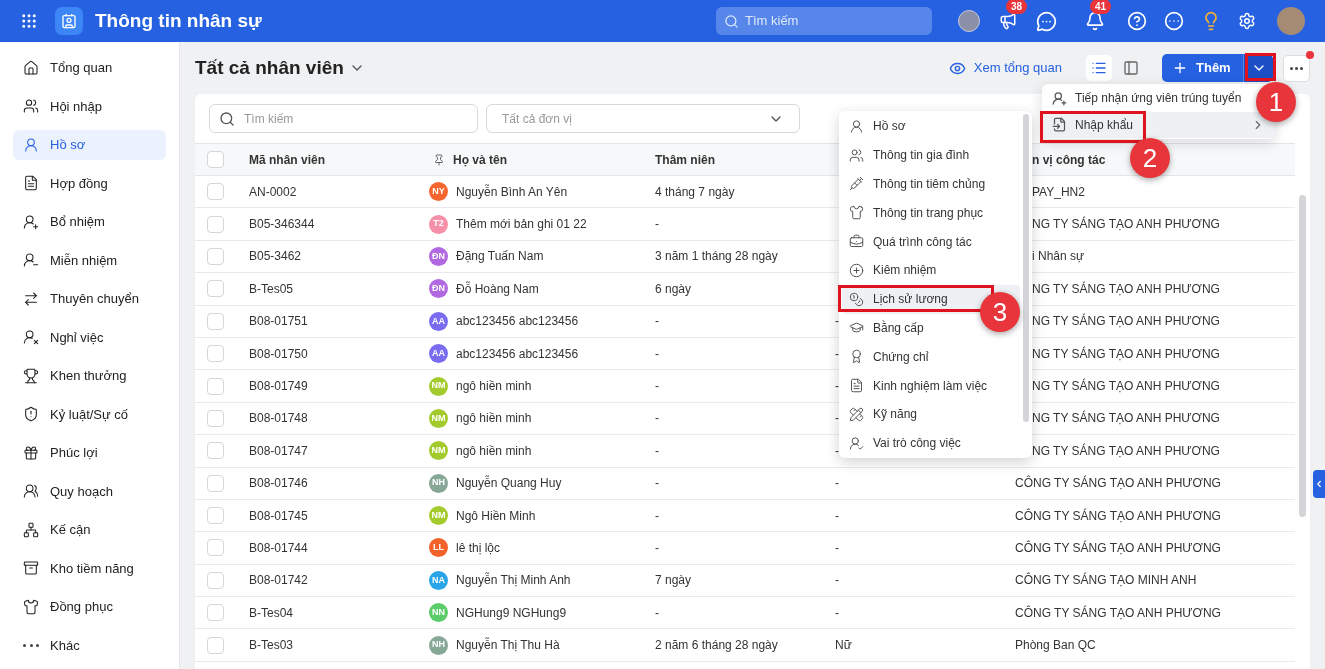 Image resolution: width=1325 pixels, height=669 pixels. Describe the element at coordinates (89, 607) in the screenshot. I see `sidebar-item: Đồng phục` at that location.